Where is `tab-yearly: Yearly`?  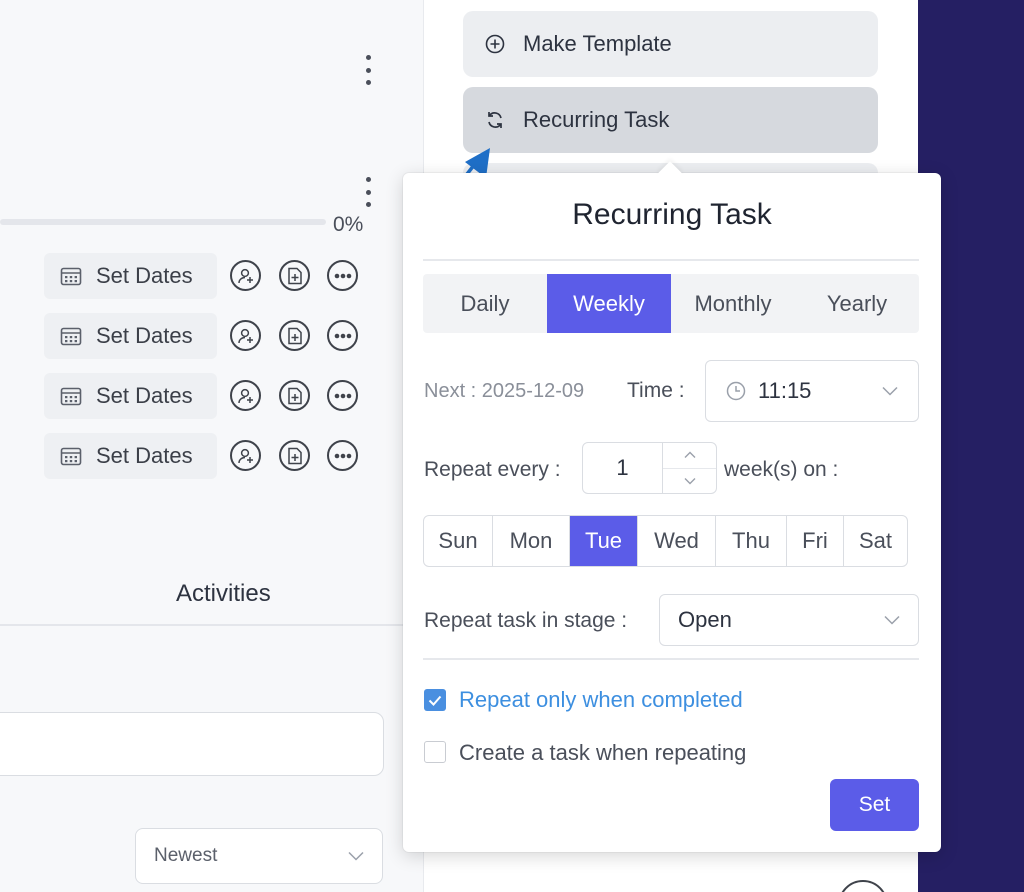 tab-yearly: Yearly is located at coordinates (857, 303).